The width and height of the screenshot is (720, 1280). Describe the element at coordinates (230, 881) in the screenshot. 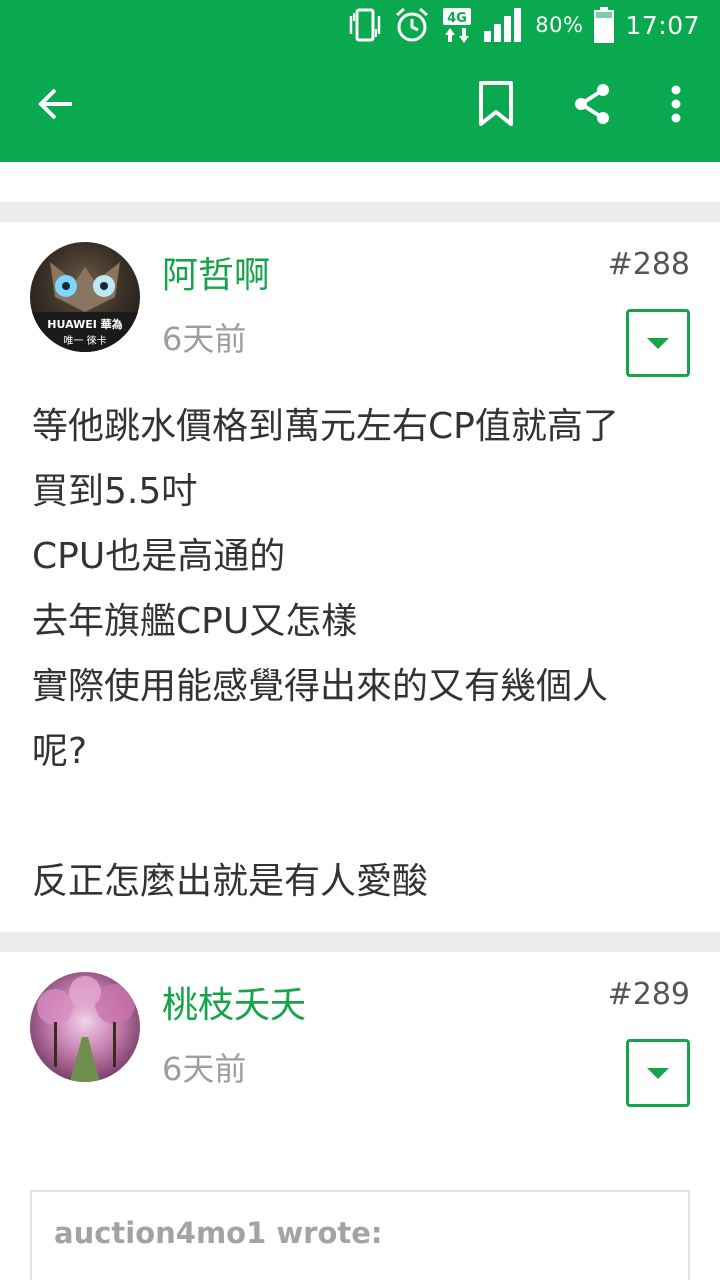

I see `post-body-line: 反正怎麼出就是有人愛酸` at that location.